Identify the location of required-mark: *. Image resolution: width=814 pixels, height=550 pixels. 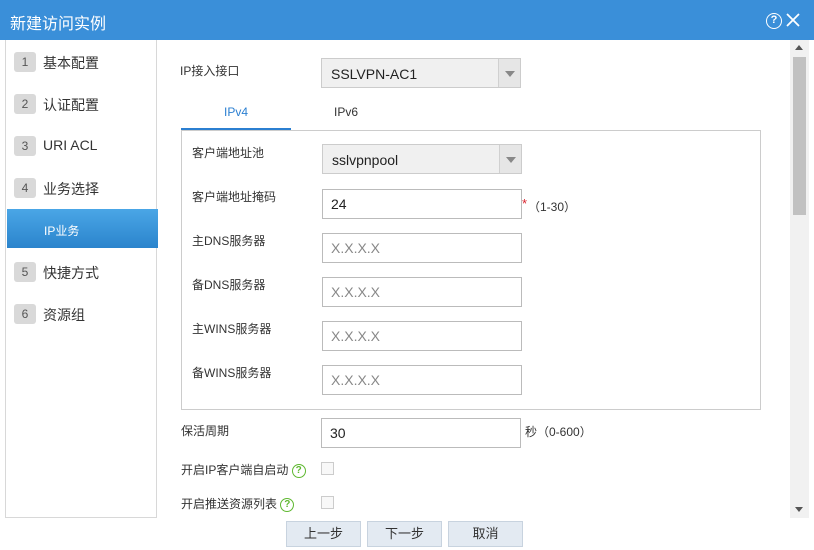
(525, 203).